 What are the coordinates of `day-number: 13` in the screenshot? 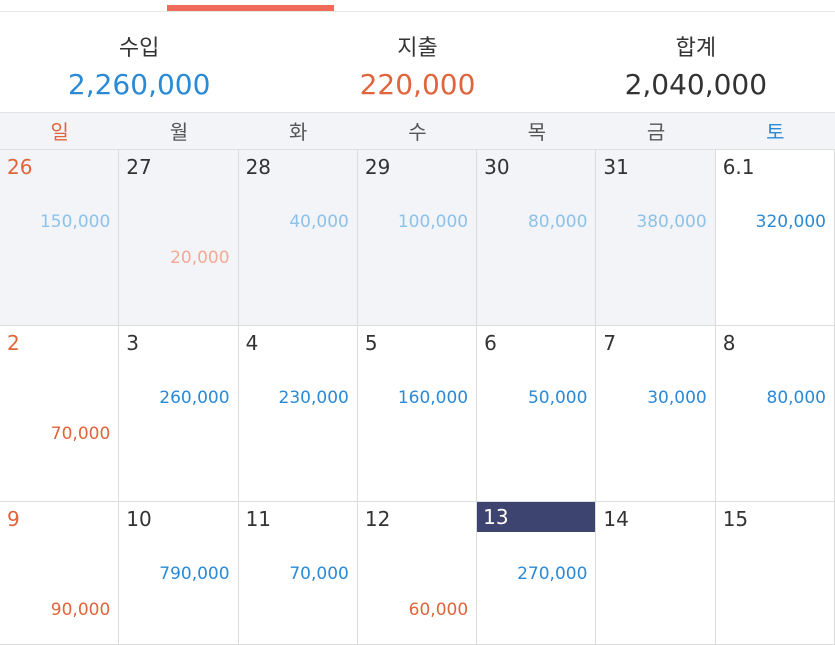 It's located at (536, 517).